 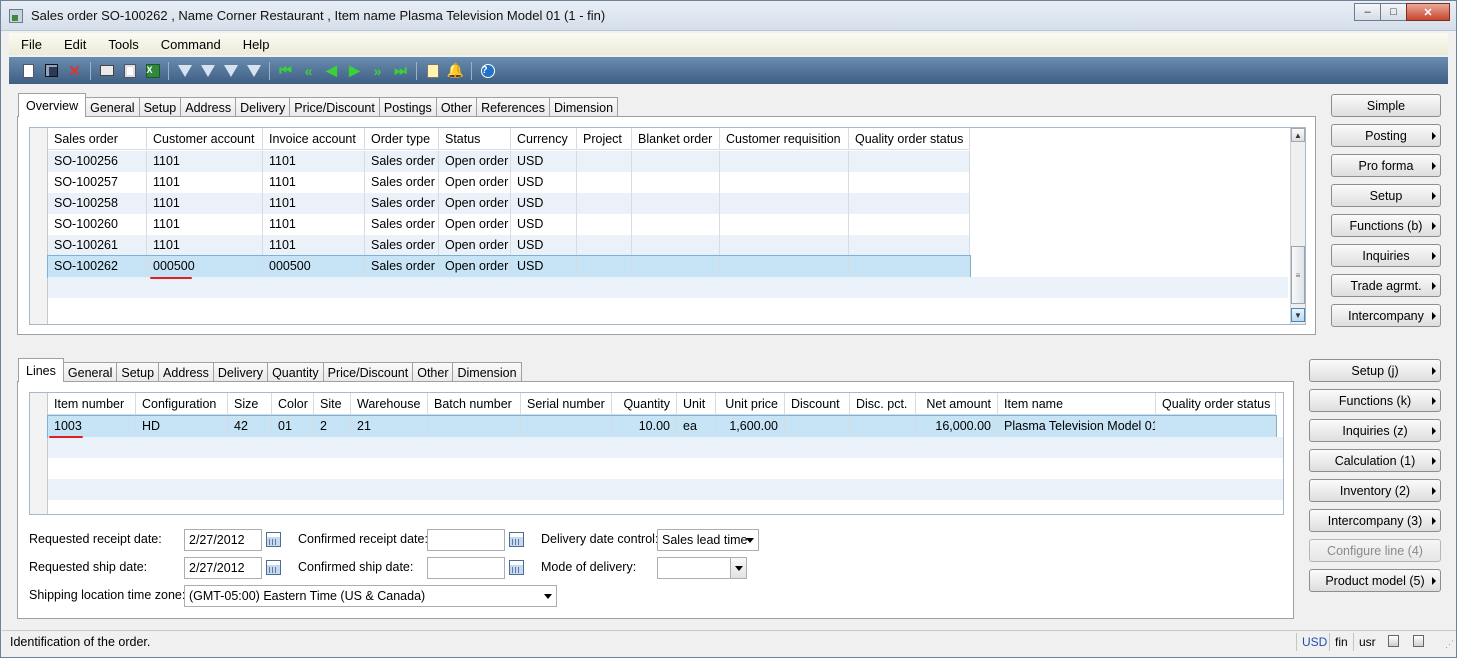 What do you see at coordinates (400, 70) in the screenshot?
I see `last-record-icon: ⏭` at bounding box center [400, 70].